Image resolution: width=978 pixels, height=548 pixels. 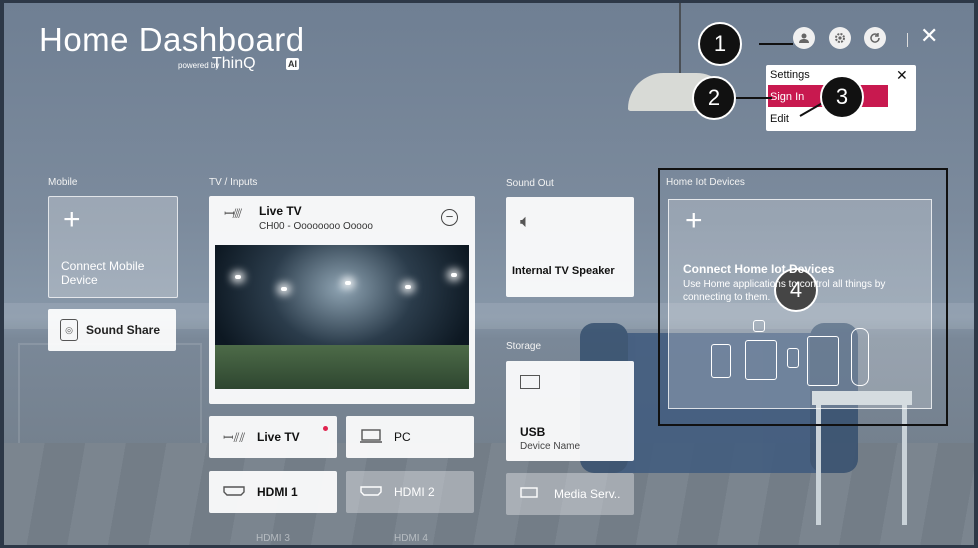 What do you see at coordinates (875, 38) in the screenshot?
I see `refresh-icon` at bounding box center [875, 38].